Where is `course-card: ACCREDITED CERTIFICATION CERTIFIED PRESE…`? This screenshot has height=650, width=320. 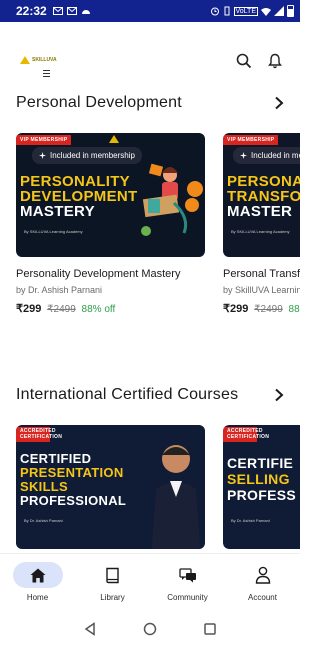
course-card: ACCREDITED CERTIFICATION CERTIFIED PRESE… is located at coordinates (111, 487).